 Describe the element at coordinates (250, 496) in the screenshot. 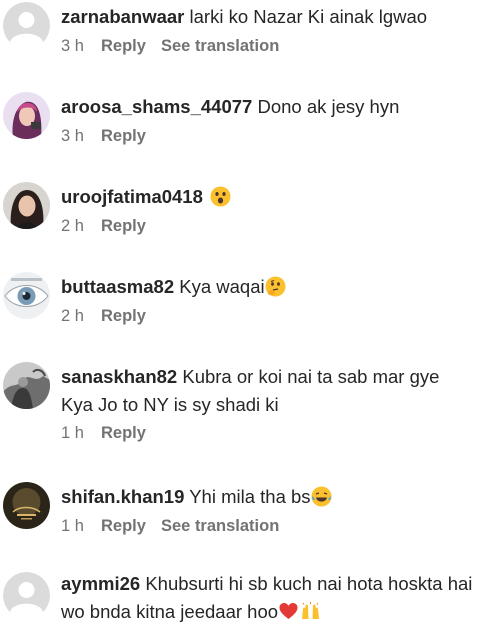

I see `comment-body: Yhi mila tha bs` at that location.